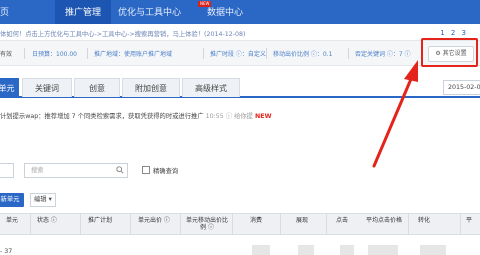  What do you see at coordinates (12, 200) in the screenshot?
I see `new-unit-button: 新单元` at bounding box center [12, 200].